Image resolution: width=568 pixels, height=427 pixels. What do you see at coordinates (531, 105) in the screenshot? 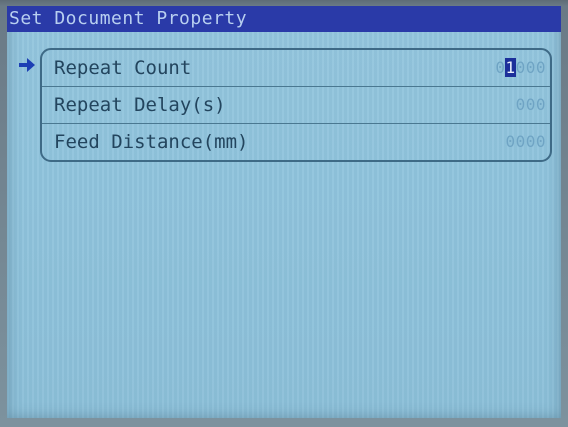
I see `repeat-delay-field: 000` at bounding box center [531, 105].